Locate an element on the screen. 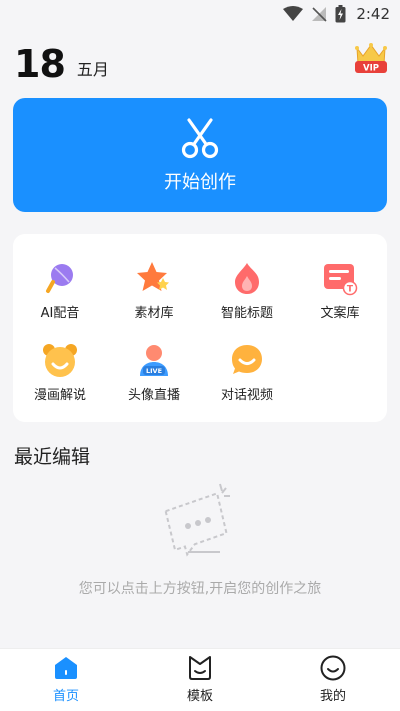 The width and height of the screenshot is (400, 711). vip-crown-icon: VIP is located at coordinates (371, 59).